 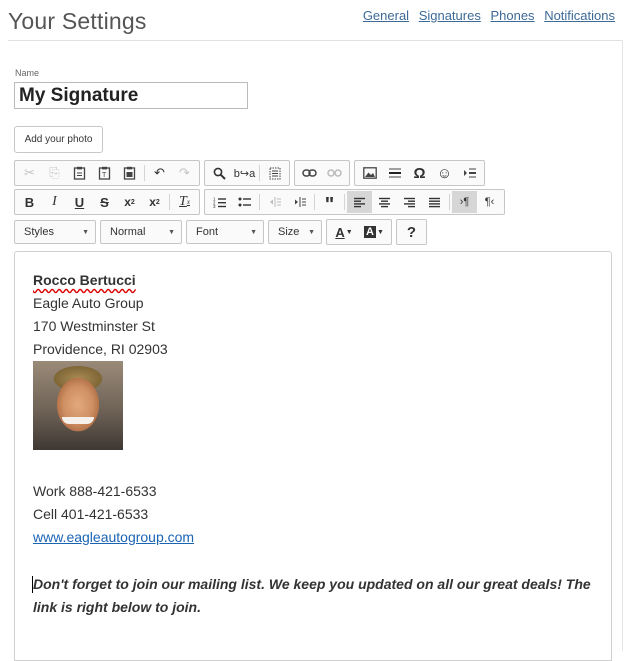 I want to click on subscript-icon: x2, so click(x=129, y=202).